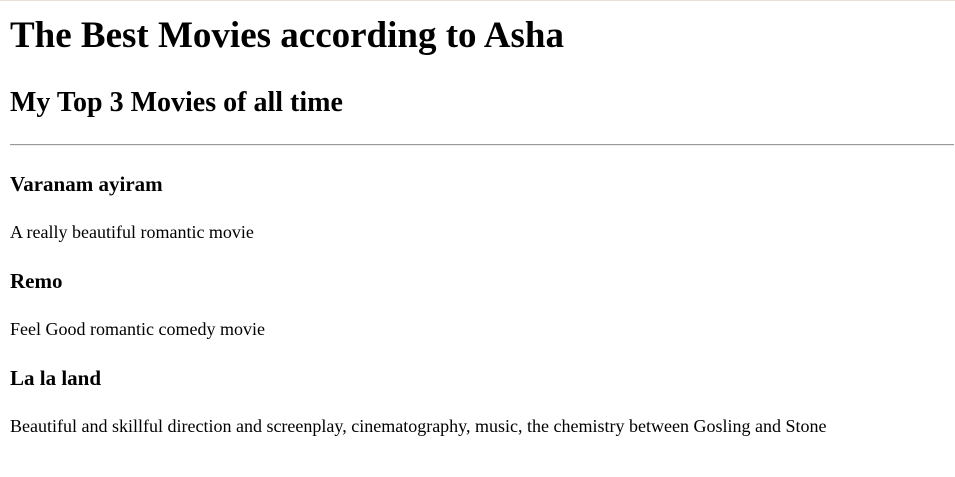  What do you see at coordinates (132, 232) in the screenshot?
I see `movie-description-1: A really beautiful romantic movie` at bounding box center [132, 232].